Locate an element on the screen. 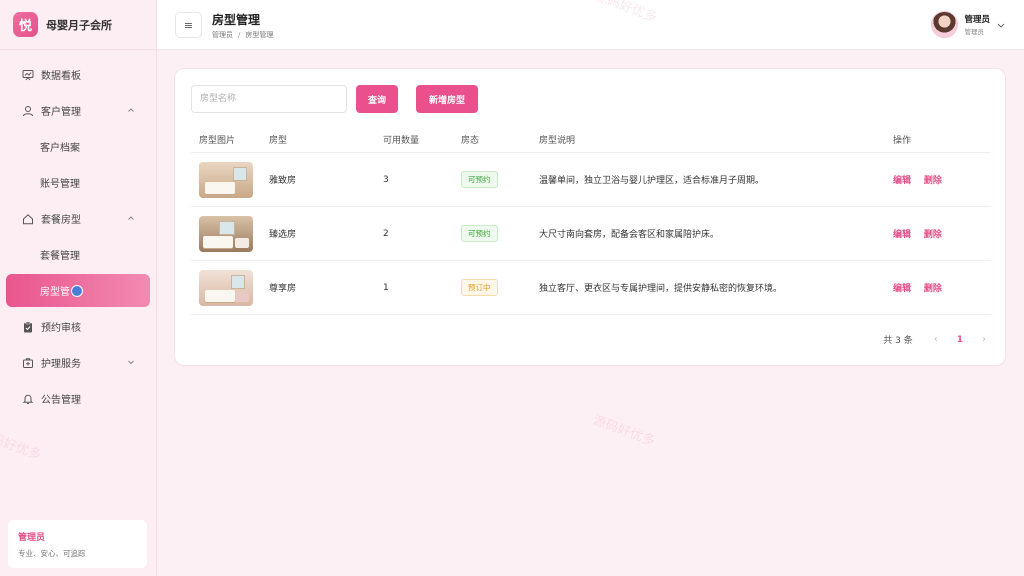 The image size is (1024, 576). sidebar-item-announcements: 公告管理 is located at coordinates (78, 398).